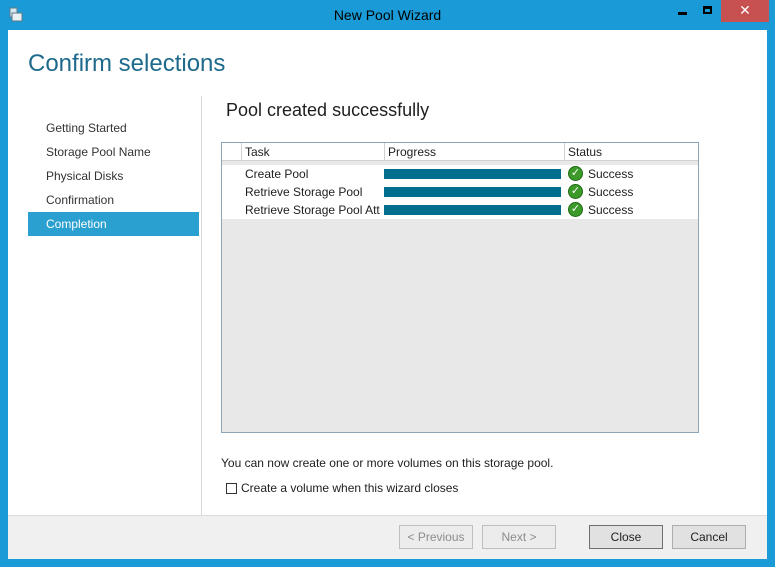  I want to click on result-heading: Pool created successfully, so click(328, 110).